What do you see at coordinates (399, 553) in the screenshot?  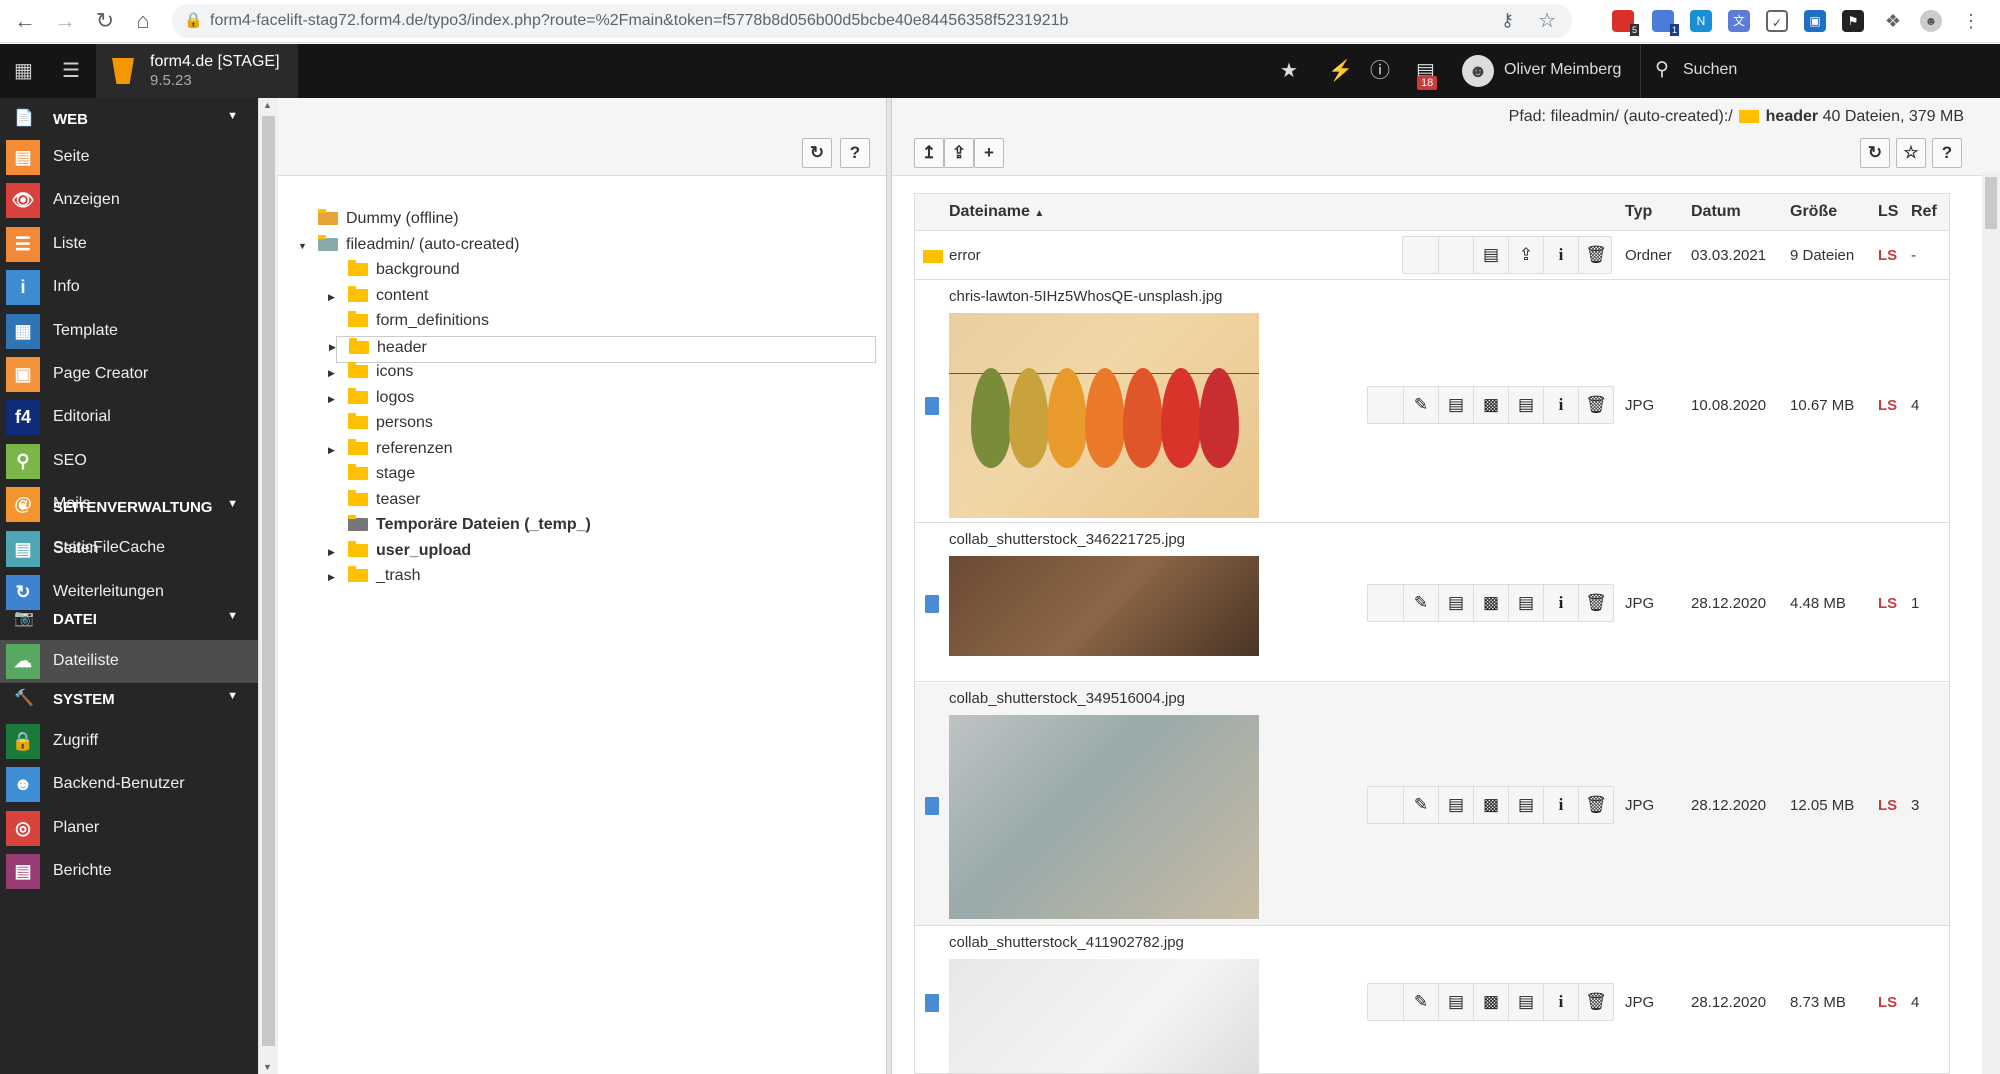 I see `tree-node: ▶ user_upload` at bounding box center [399, 553].